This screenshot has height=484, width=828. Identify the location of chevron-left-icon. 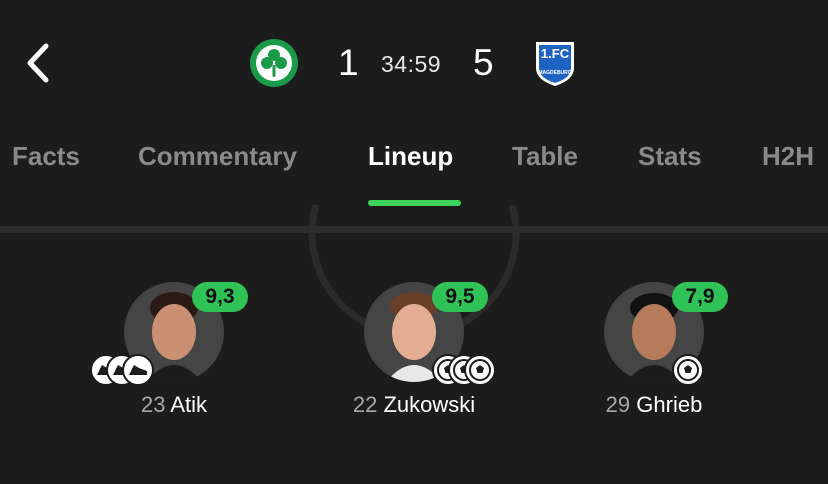
(38, 63).